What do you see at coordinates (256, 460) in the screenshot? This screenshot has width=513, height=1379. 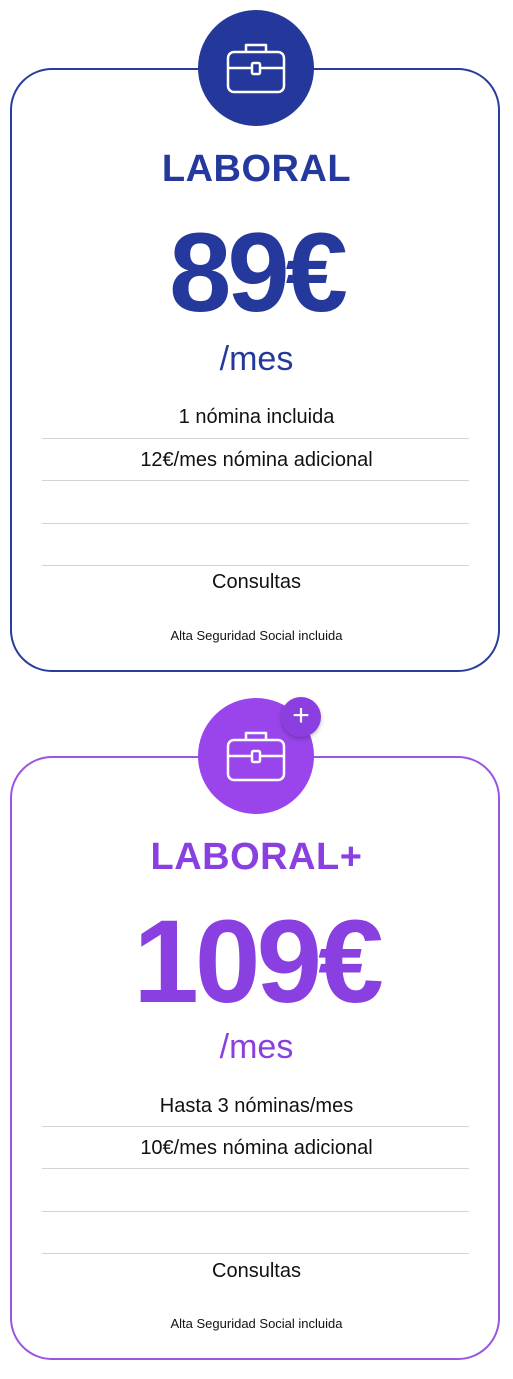 I see `plan-feature: 12€/mes nómina adicional` at bounding box center [256, 460].